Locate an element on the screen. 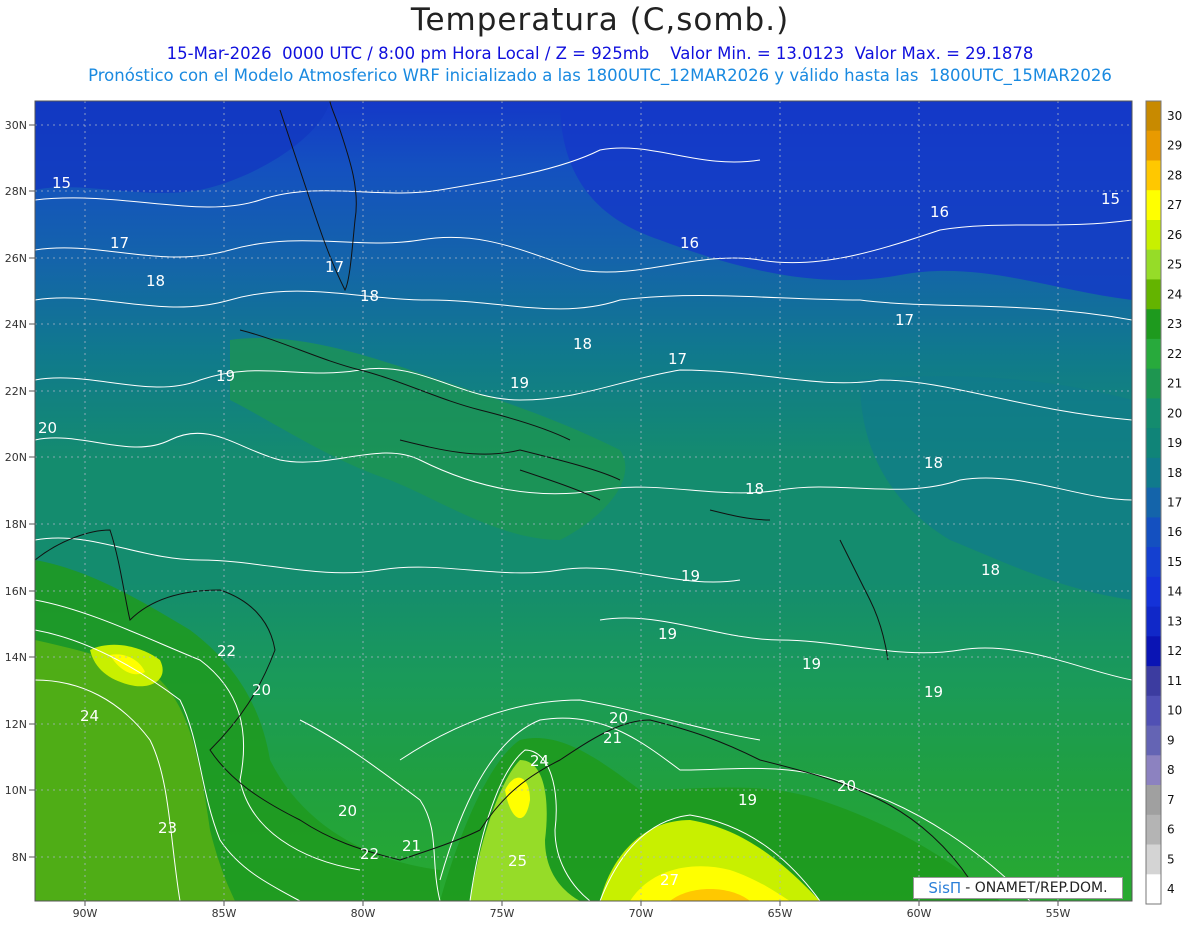  sispi-logo: SisΠ is located at coordinates (945, 888).